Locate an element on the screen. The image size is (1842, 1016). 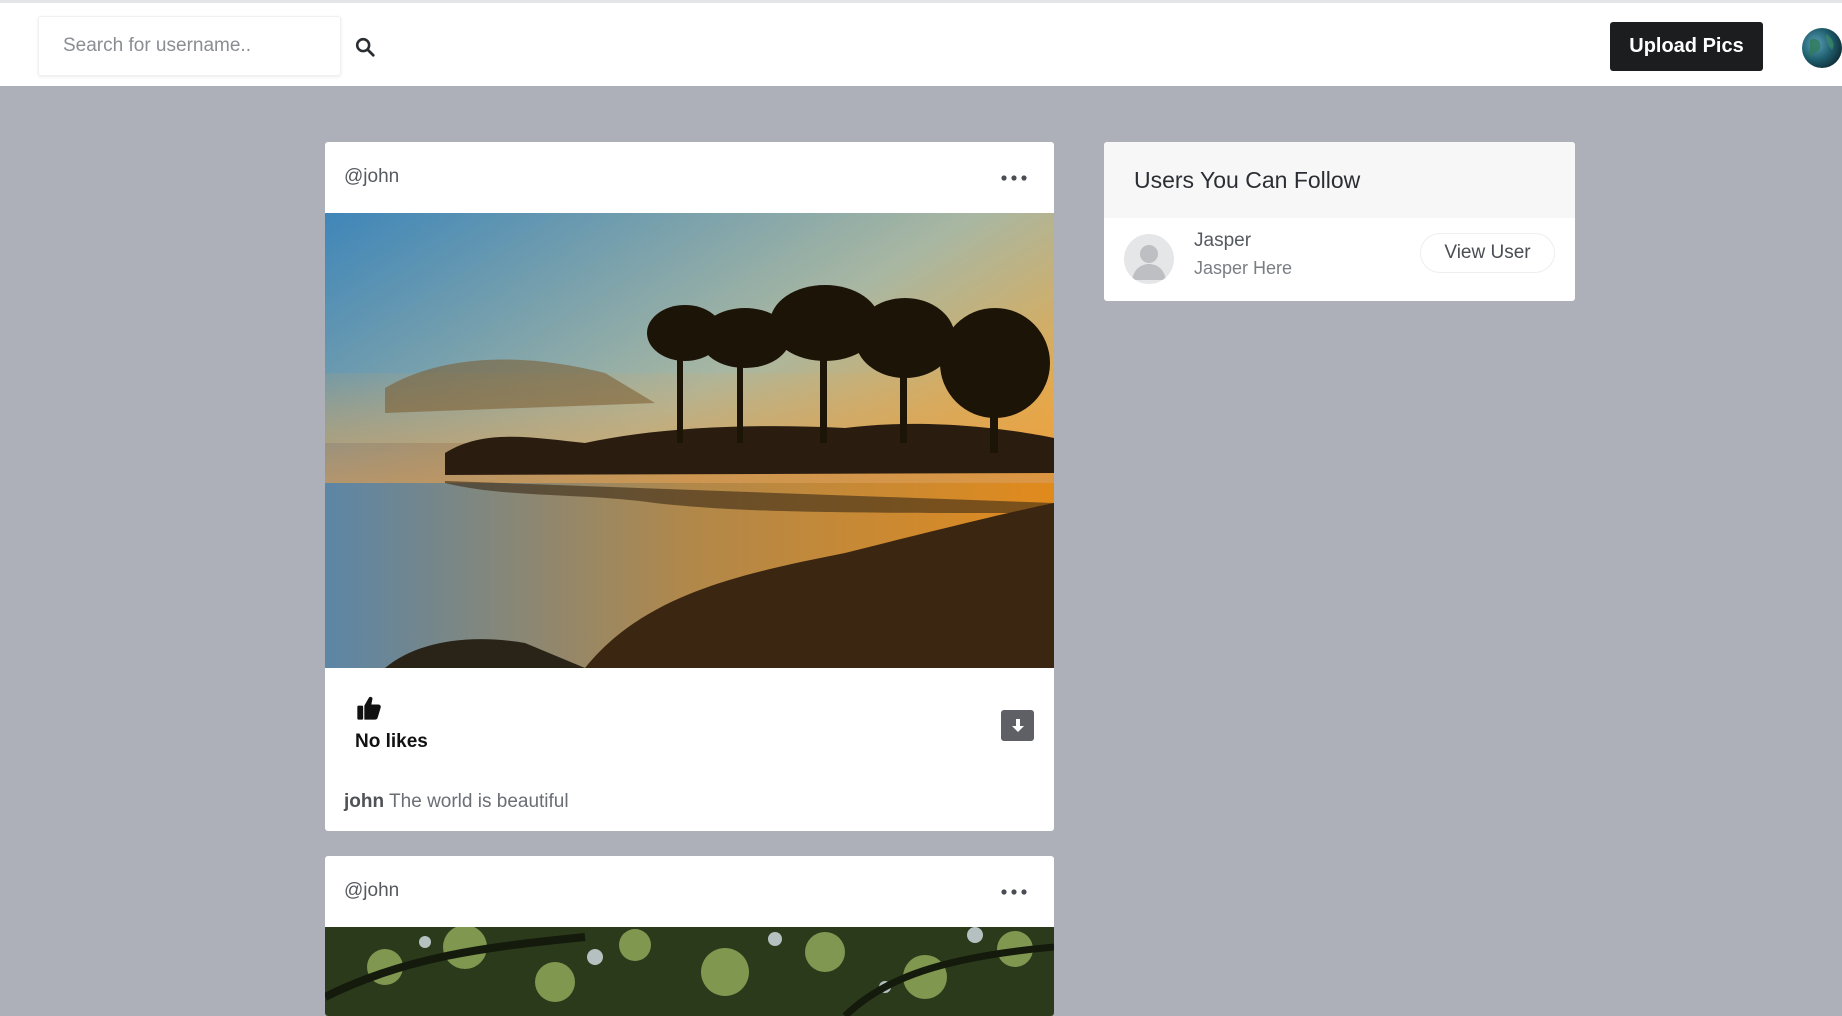
upload-pics-button: Upload Pics is located at coordinates (1686, 46).